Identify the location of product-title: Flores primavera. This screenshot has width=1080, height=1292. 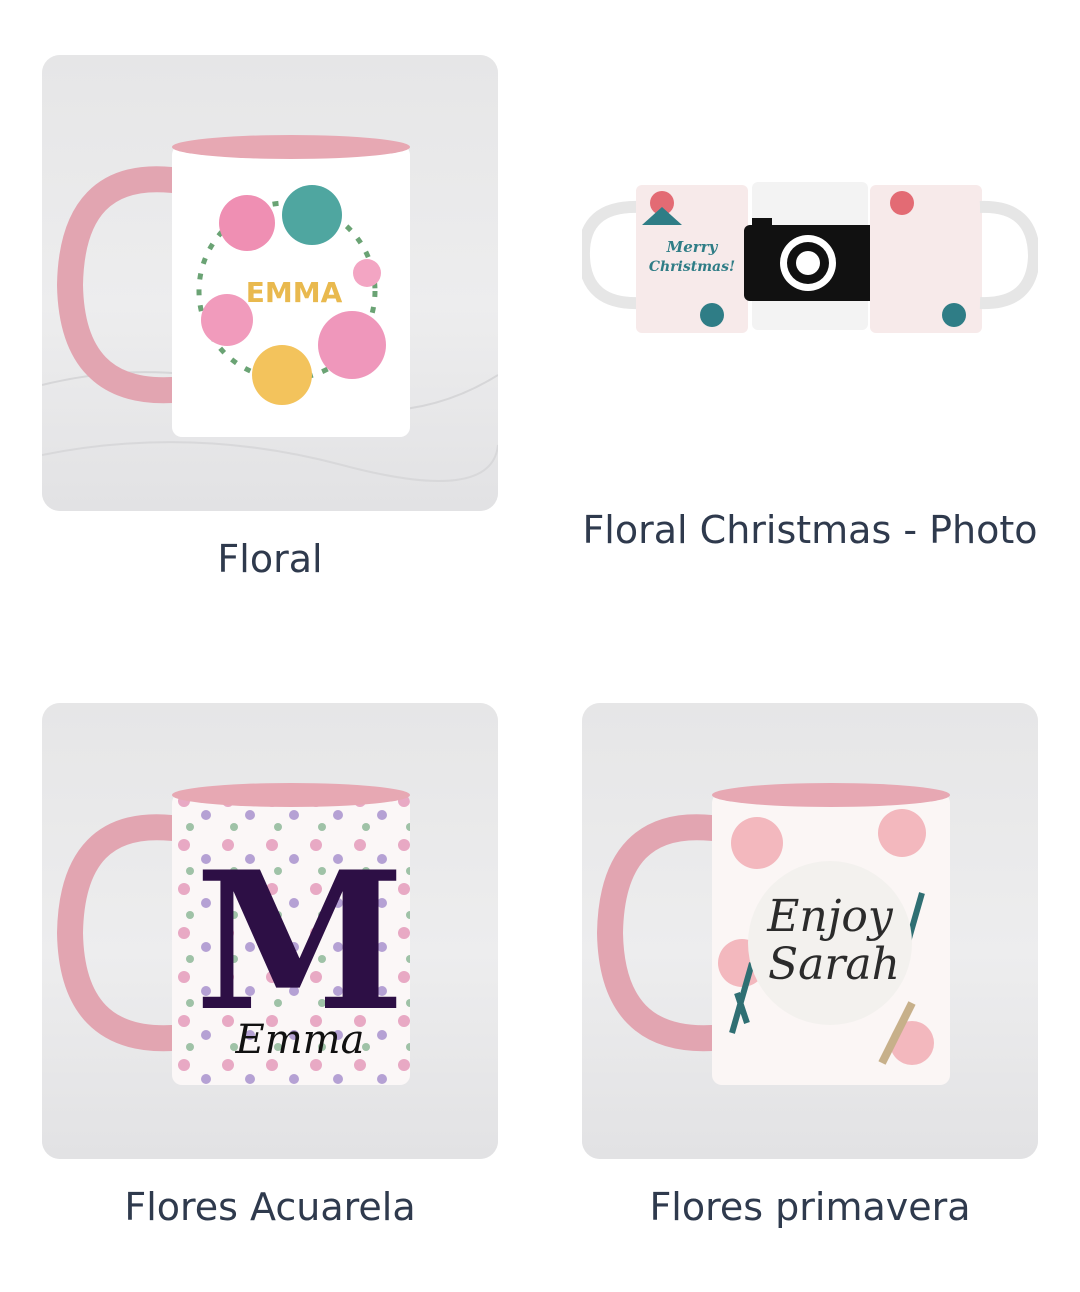
(810, 1207).